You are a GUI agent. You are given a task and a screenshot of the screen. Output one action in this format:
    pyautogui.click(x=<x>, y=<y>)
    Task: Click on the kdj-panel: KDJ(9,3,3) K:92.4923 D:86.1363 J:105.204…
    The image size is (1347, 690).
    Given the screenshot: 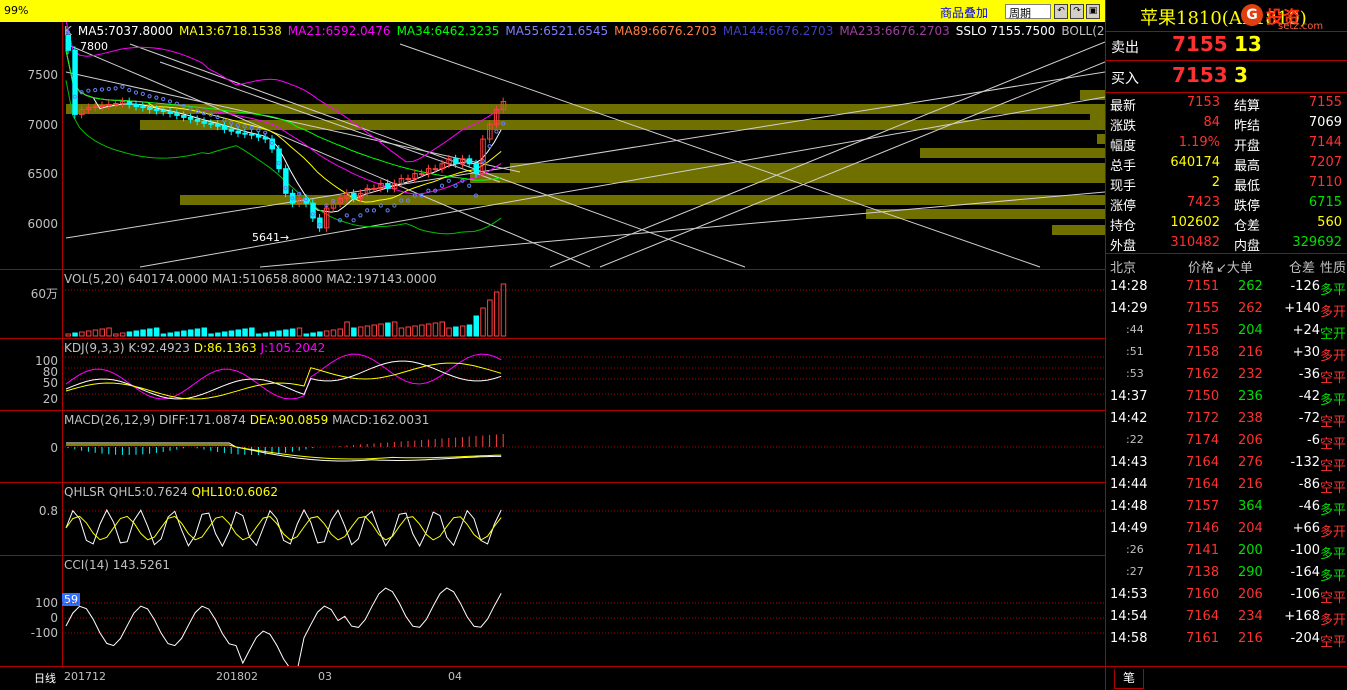 What is the action you would take?
    pyautogui.click(x=552, y=374)
    